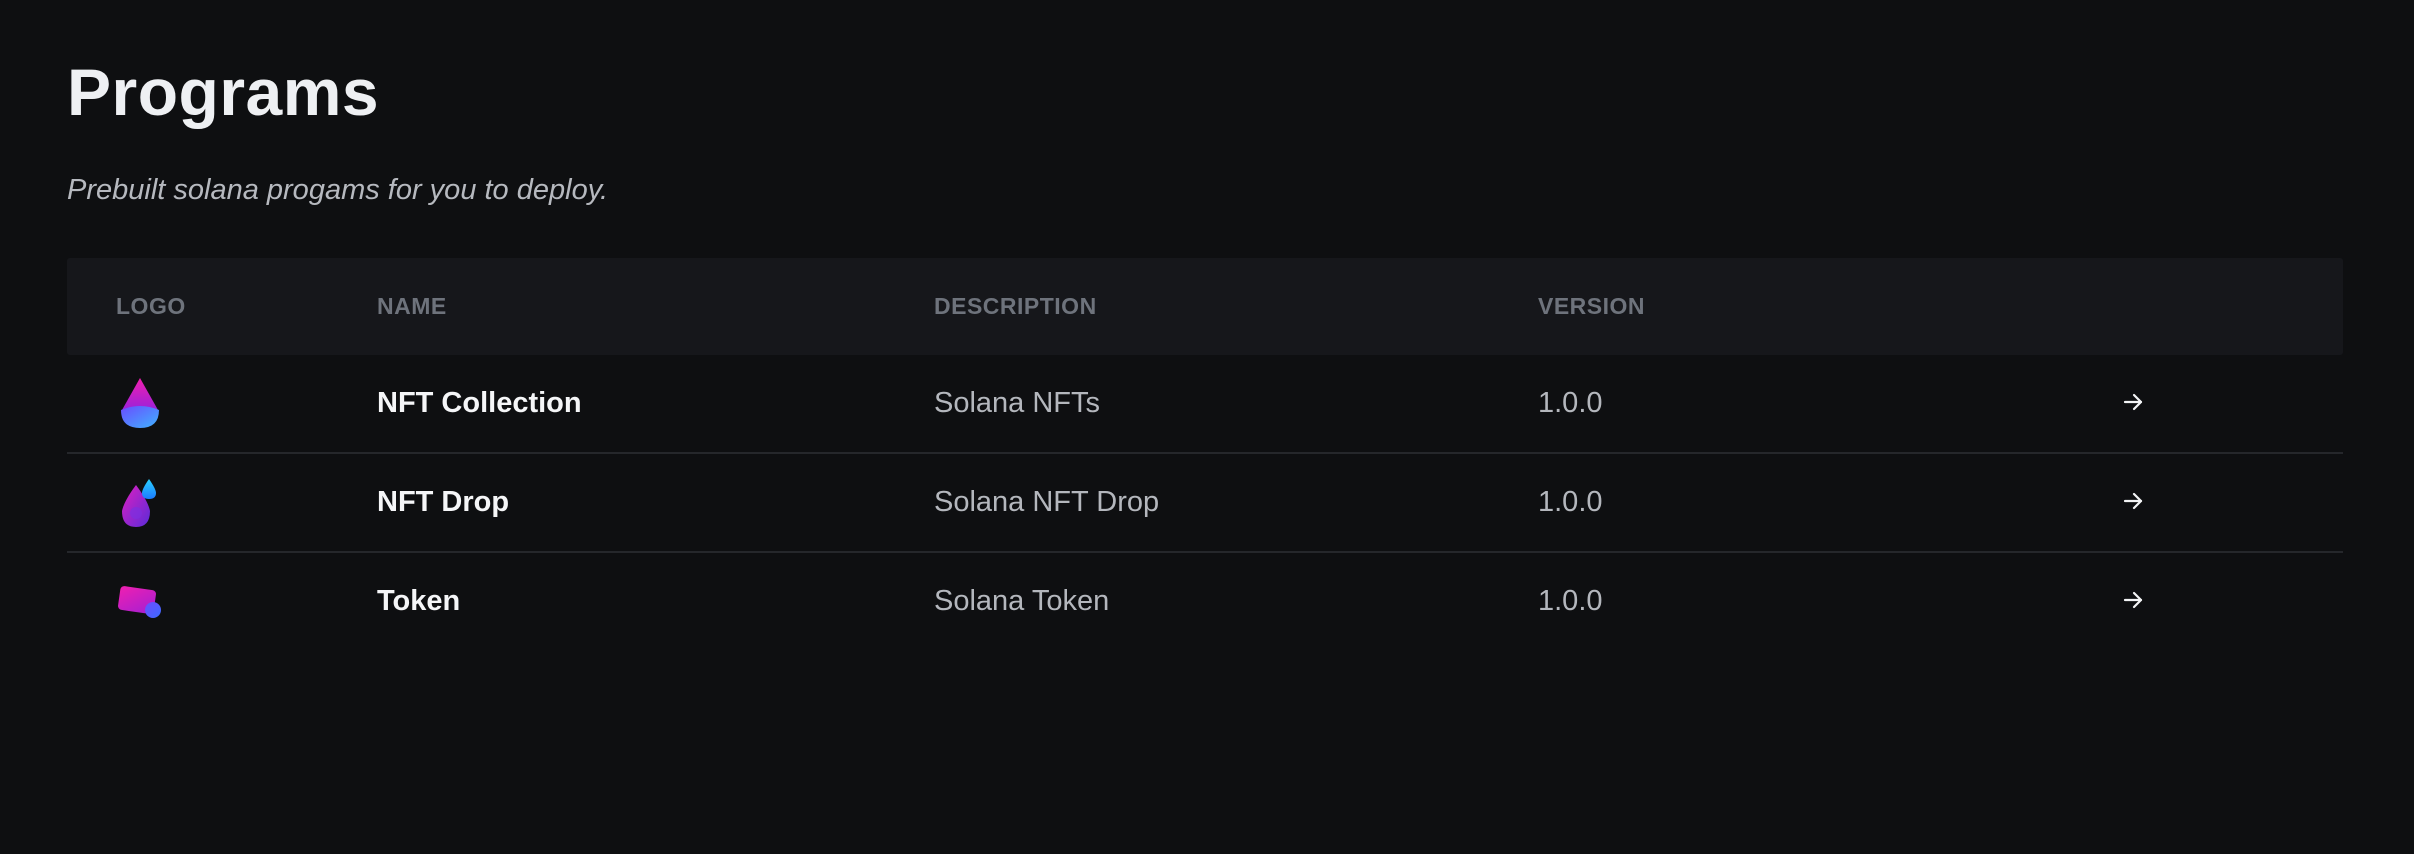  What do you see at coordinates (443, 502) in the screenshot?
I see `program-name: NFT Drop` at bounding box center [443, 502].